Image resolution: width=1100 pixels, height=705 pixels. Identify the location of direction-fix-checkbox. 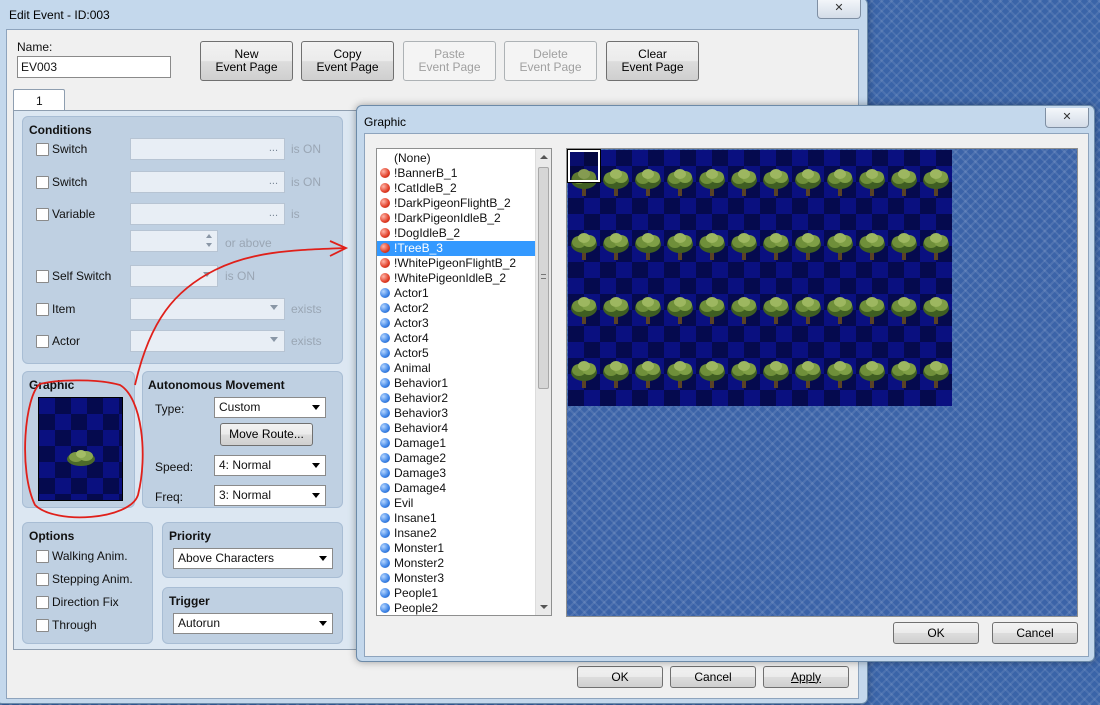
(42, 602).